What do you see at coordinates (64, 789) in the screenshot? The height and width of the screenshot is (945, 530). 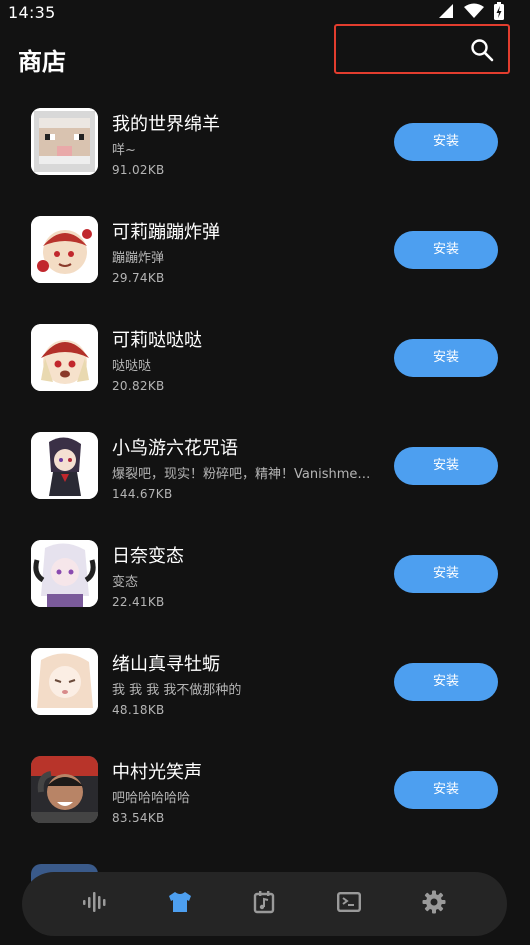 I see `laughing-man-avatar-icon` at bounding box center [64, 789].